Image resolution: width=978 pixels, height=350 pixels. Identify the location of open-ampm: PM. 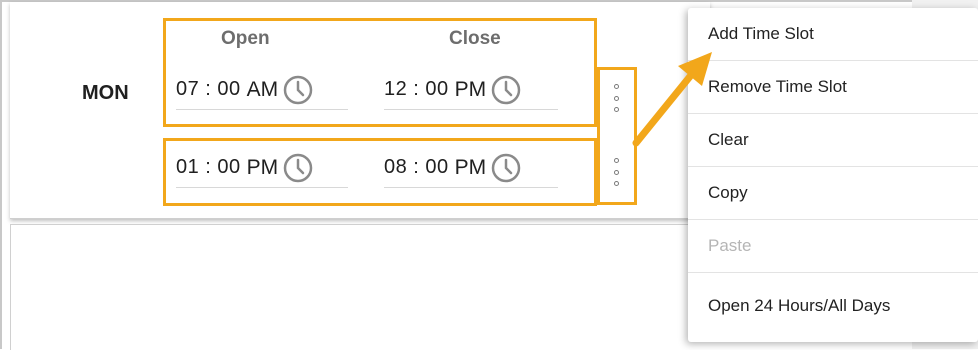
(262, 167).